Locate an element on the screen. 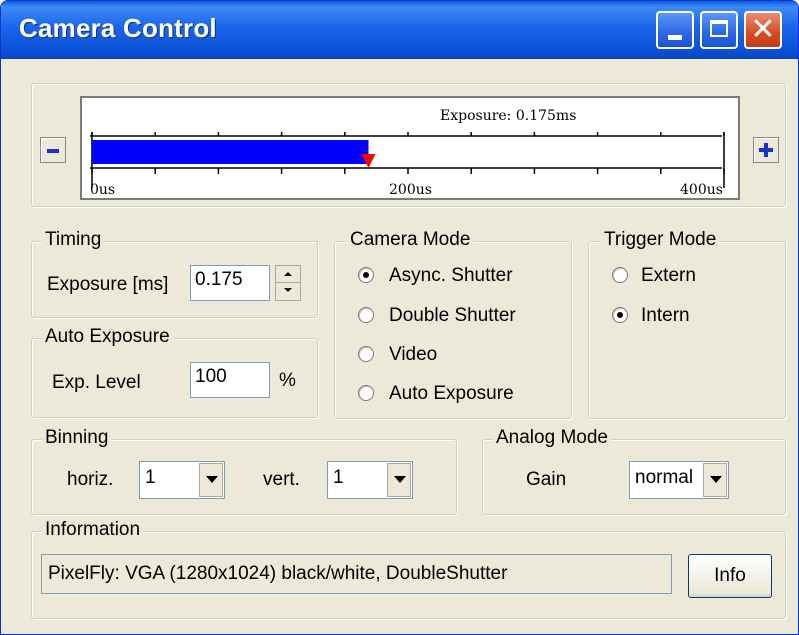 Image resolution: width=799 pixels, height=635 pixels. trigger-mode-group-title: Trigger Mode is located at coordinates (660, 240).